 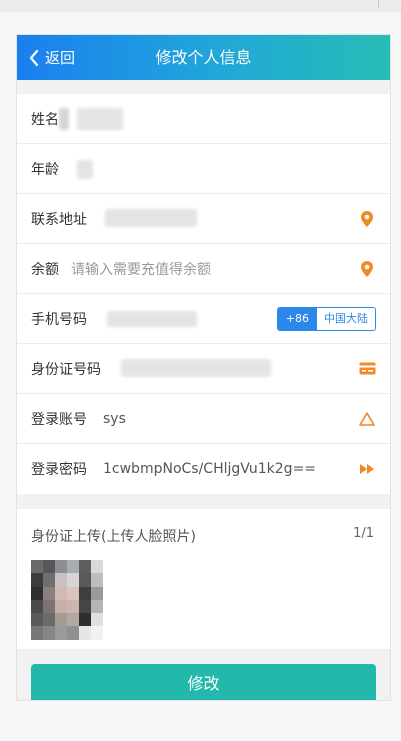 I want to click on form-row-age: 年龄, so click(x=203, y=169).